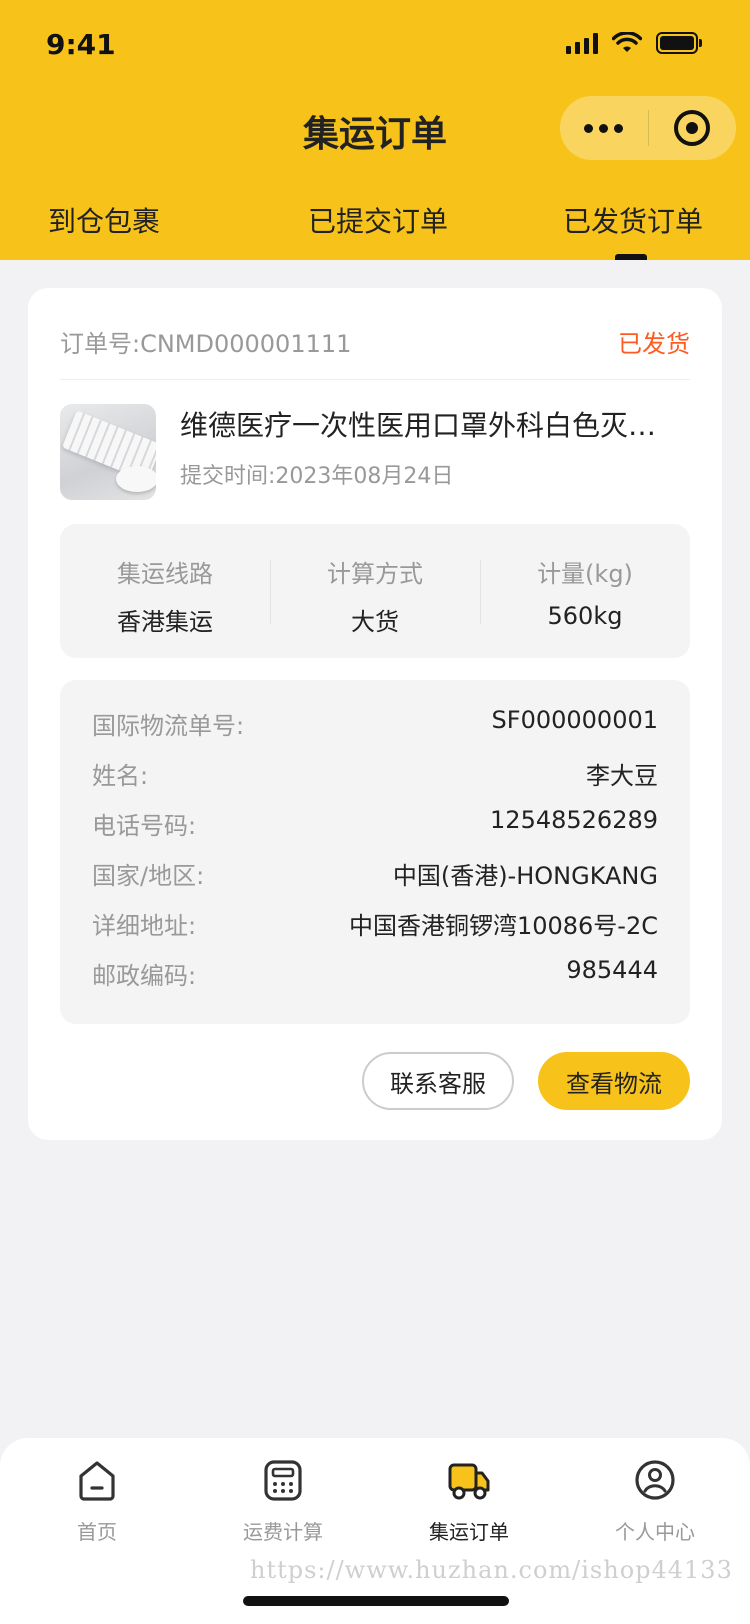 The height and width of the screenshot is (1624, 750). What do you see at coordinates (378, 220) in the screenshot?
I see `tab-submitted-orders: 已提交订单` at bounding box center [378, 220].